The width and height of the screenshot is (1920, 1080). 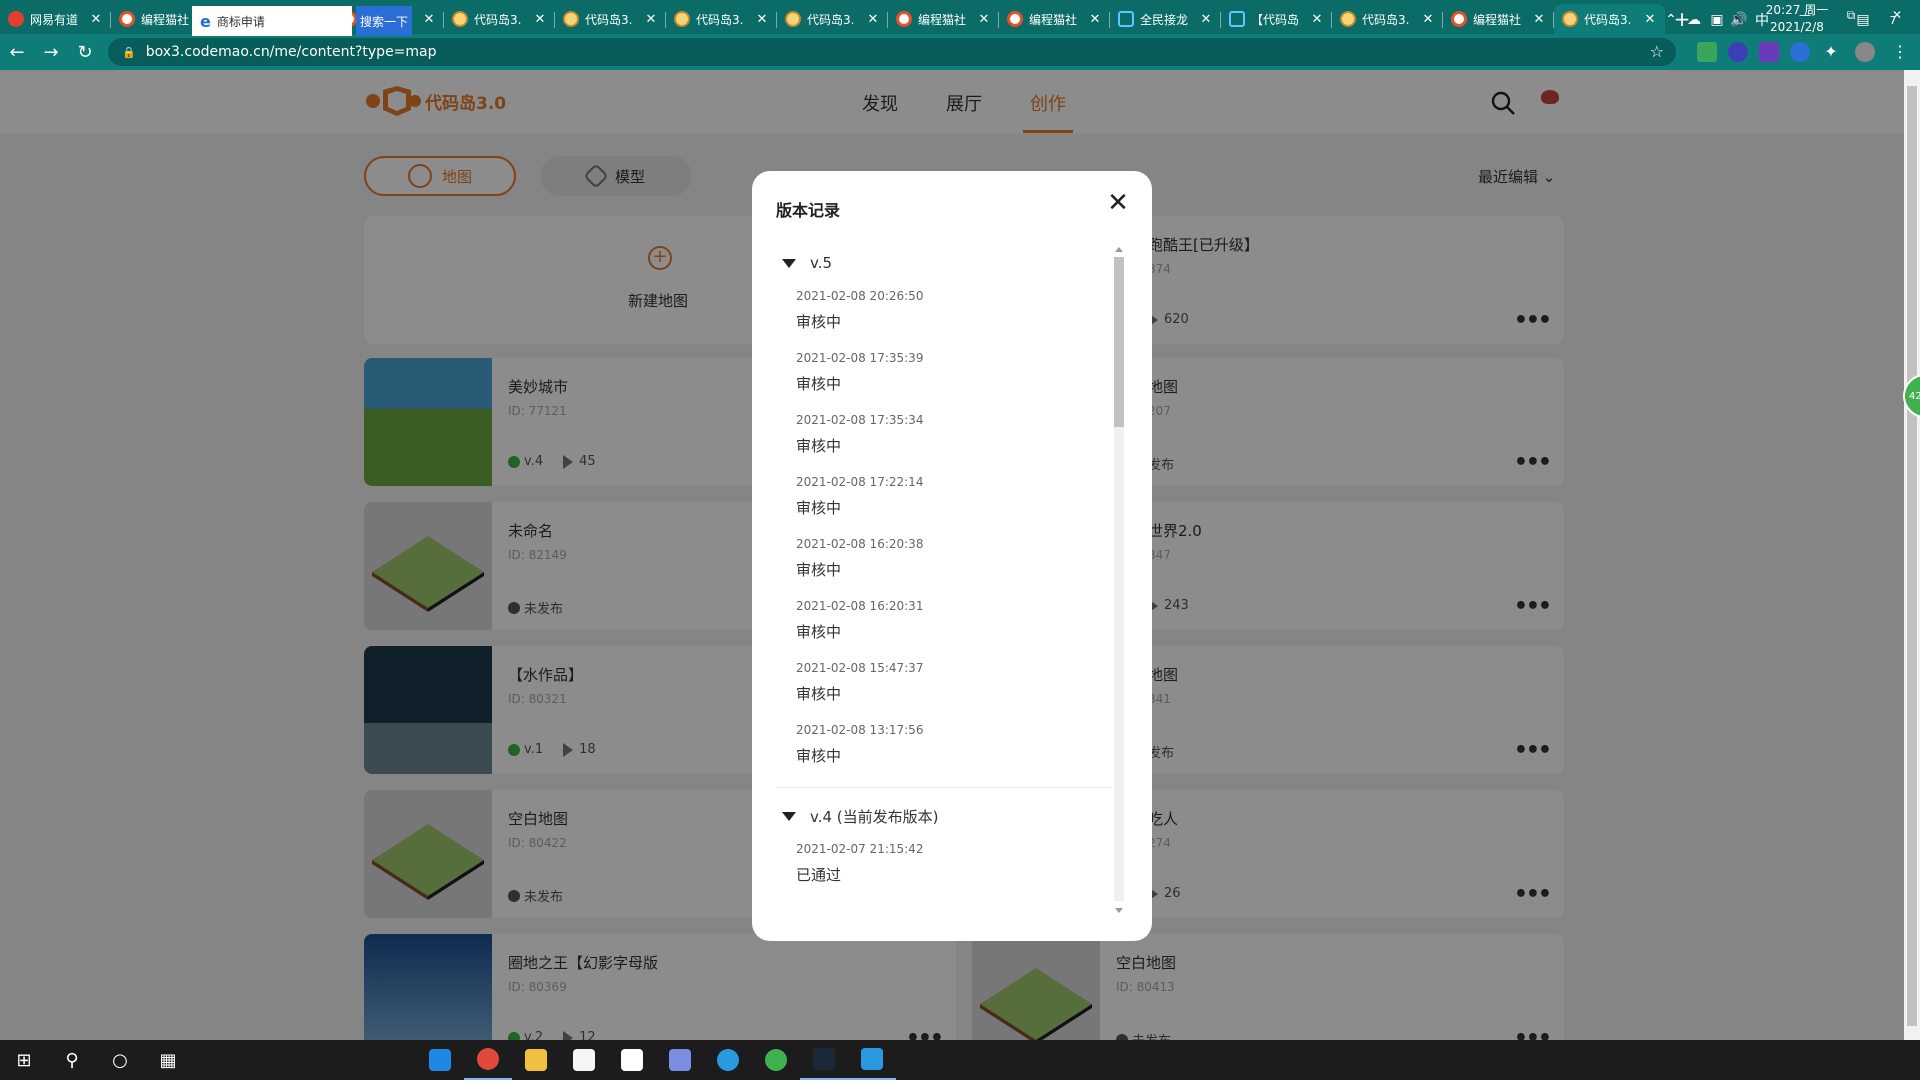 What do you see at coordinates (584, 1060) in the screenshot?
I see `store-icon` at bounding box center [584, 1060].